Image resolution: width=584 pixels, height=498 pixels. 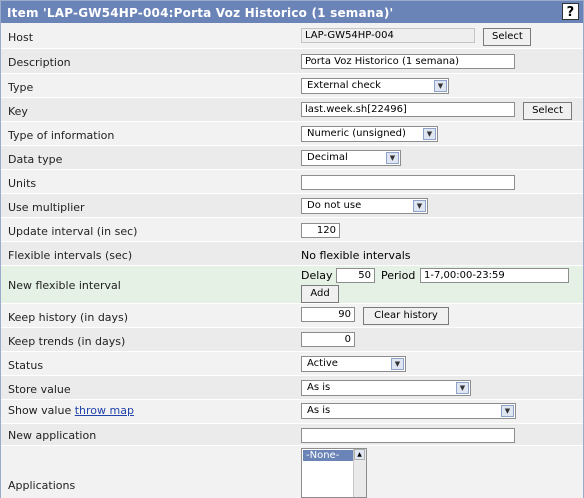 What do you see at coordinates (67, 341) in the screenshot?
I see `keep-trends-label: Keep trends (in days)` at bounding box center [67, 341].